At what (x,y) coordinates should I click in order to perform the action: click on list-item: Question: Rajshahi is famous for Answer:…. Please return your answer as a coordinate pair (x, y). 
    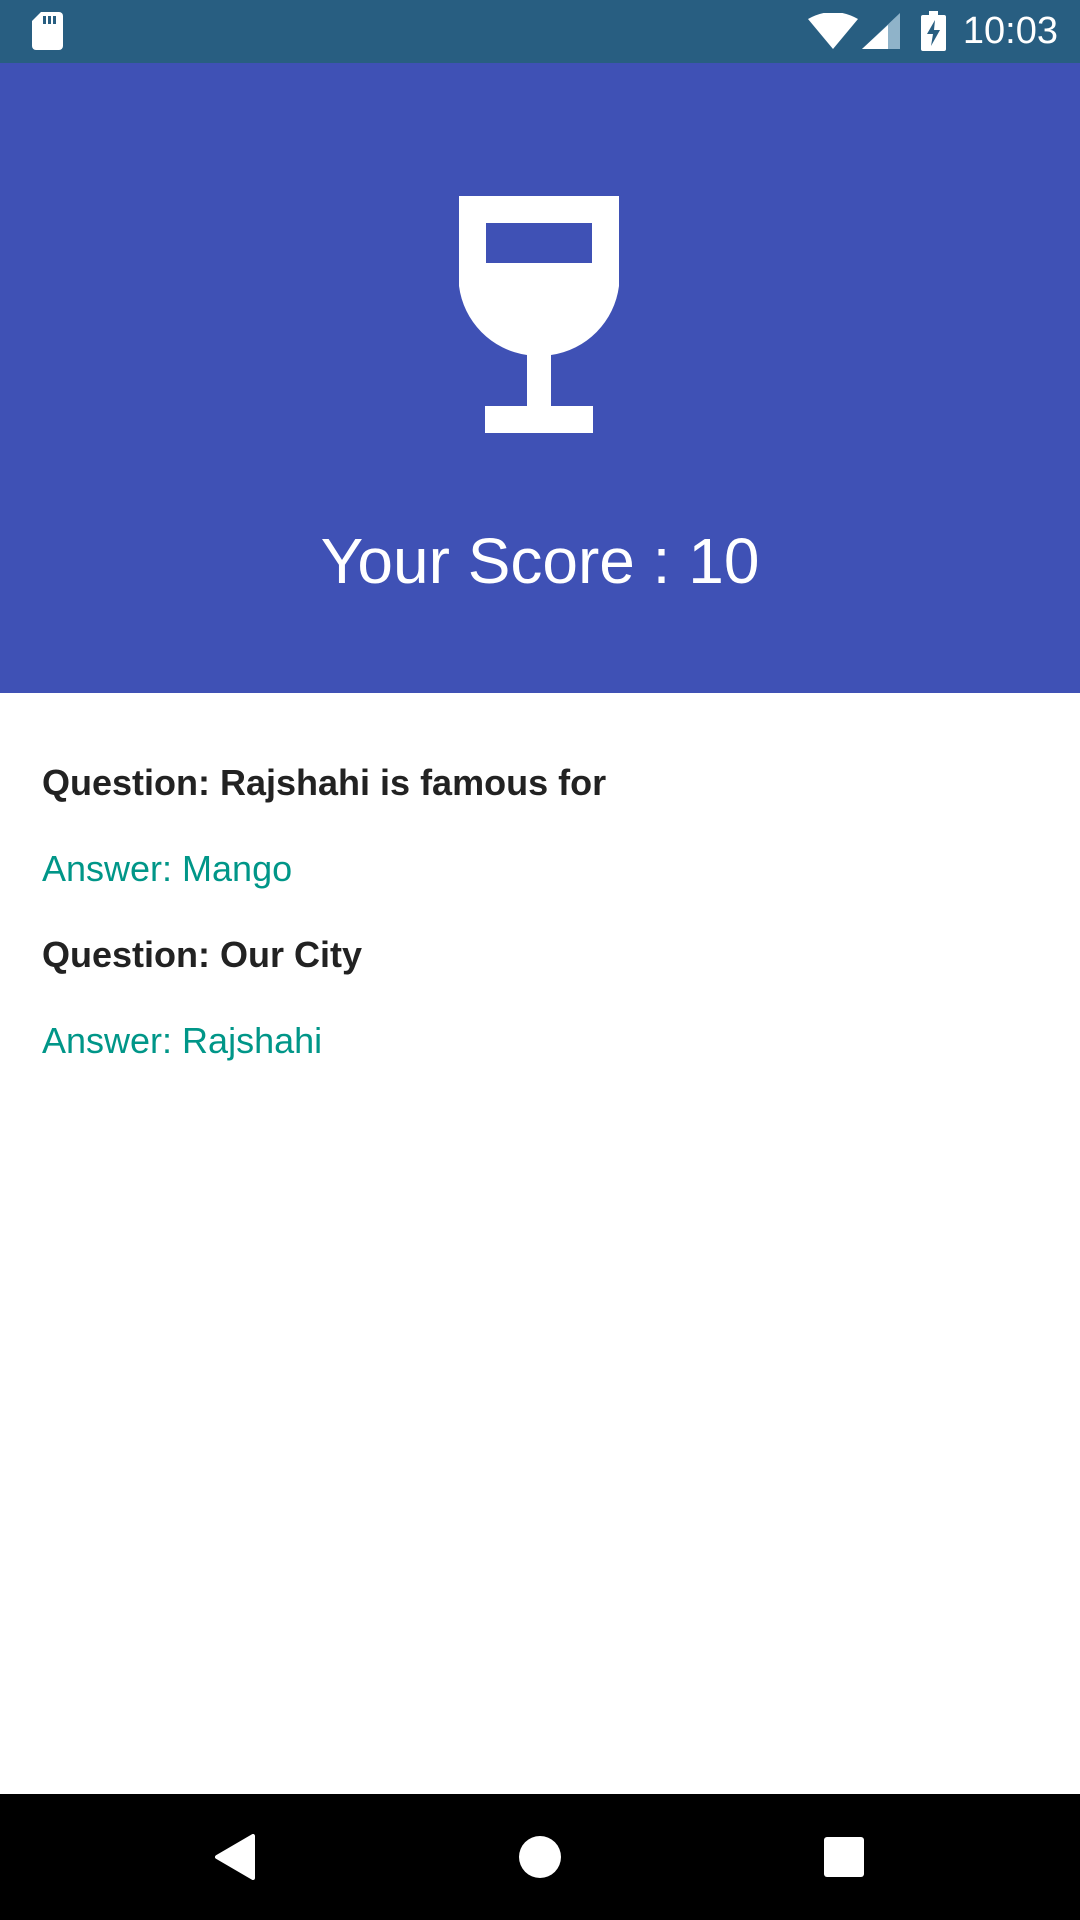
    Looking at the image, I should click on (542, 826).